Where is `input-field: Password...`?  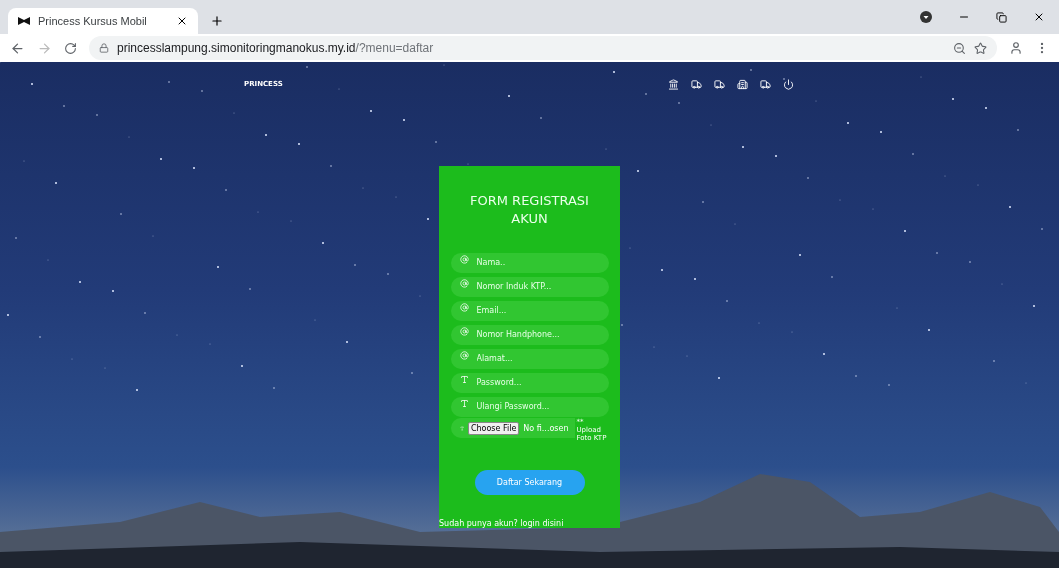
input-field: Password... is located at coordinates (529, 382).